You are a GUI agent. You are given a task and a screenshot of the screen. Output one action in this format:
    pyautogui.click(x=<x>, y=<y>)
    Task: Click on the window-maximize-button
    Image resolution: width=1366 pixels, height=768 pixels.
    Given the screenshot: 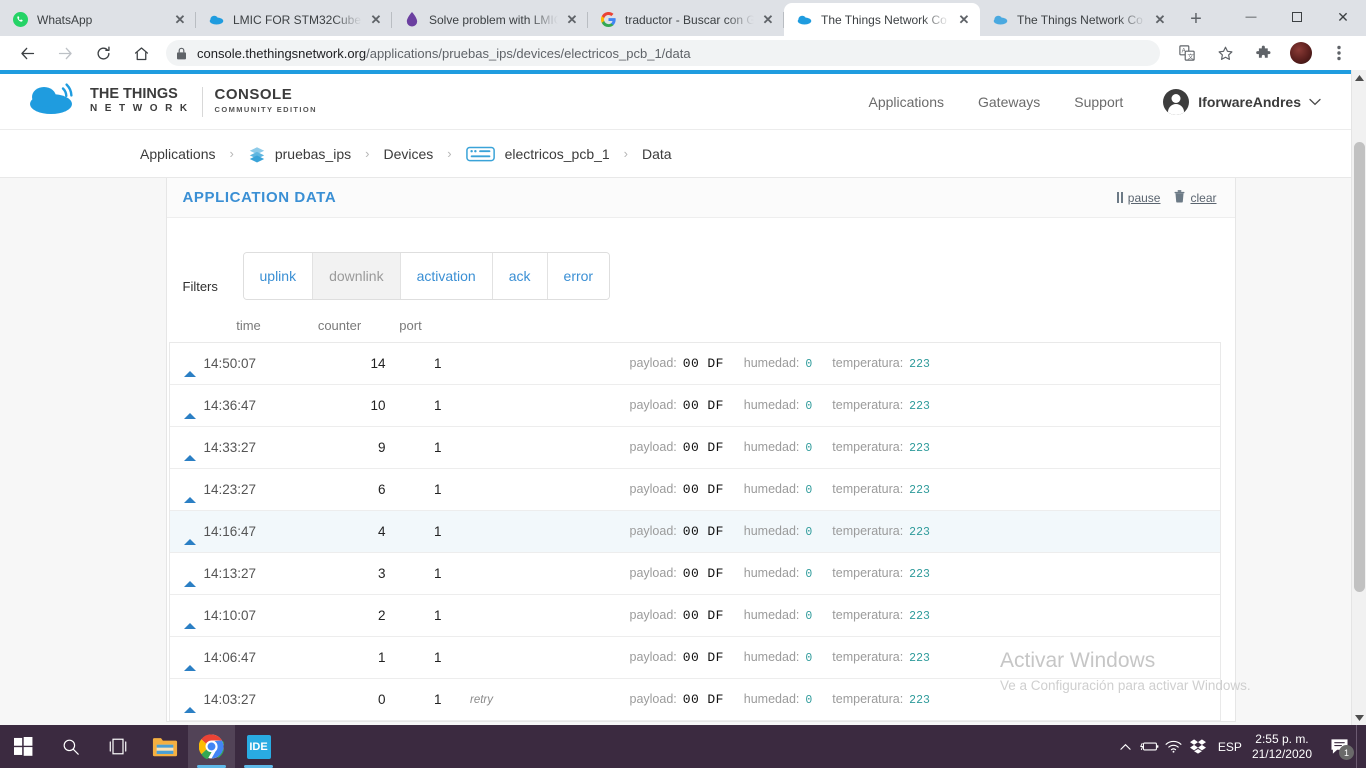 What is the action you would take?
    pyautogui.click(x=1297, y=17)
    